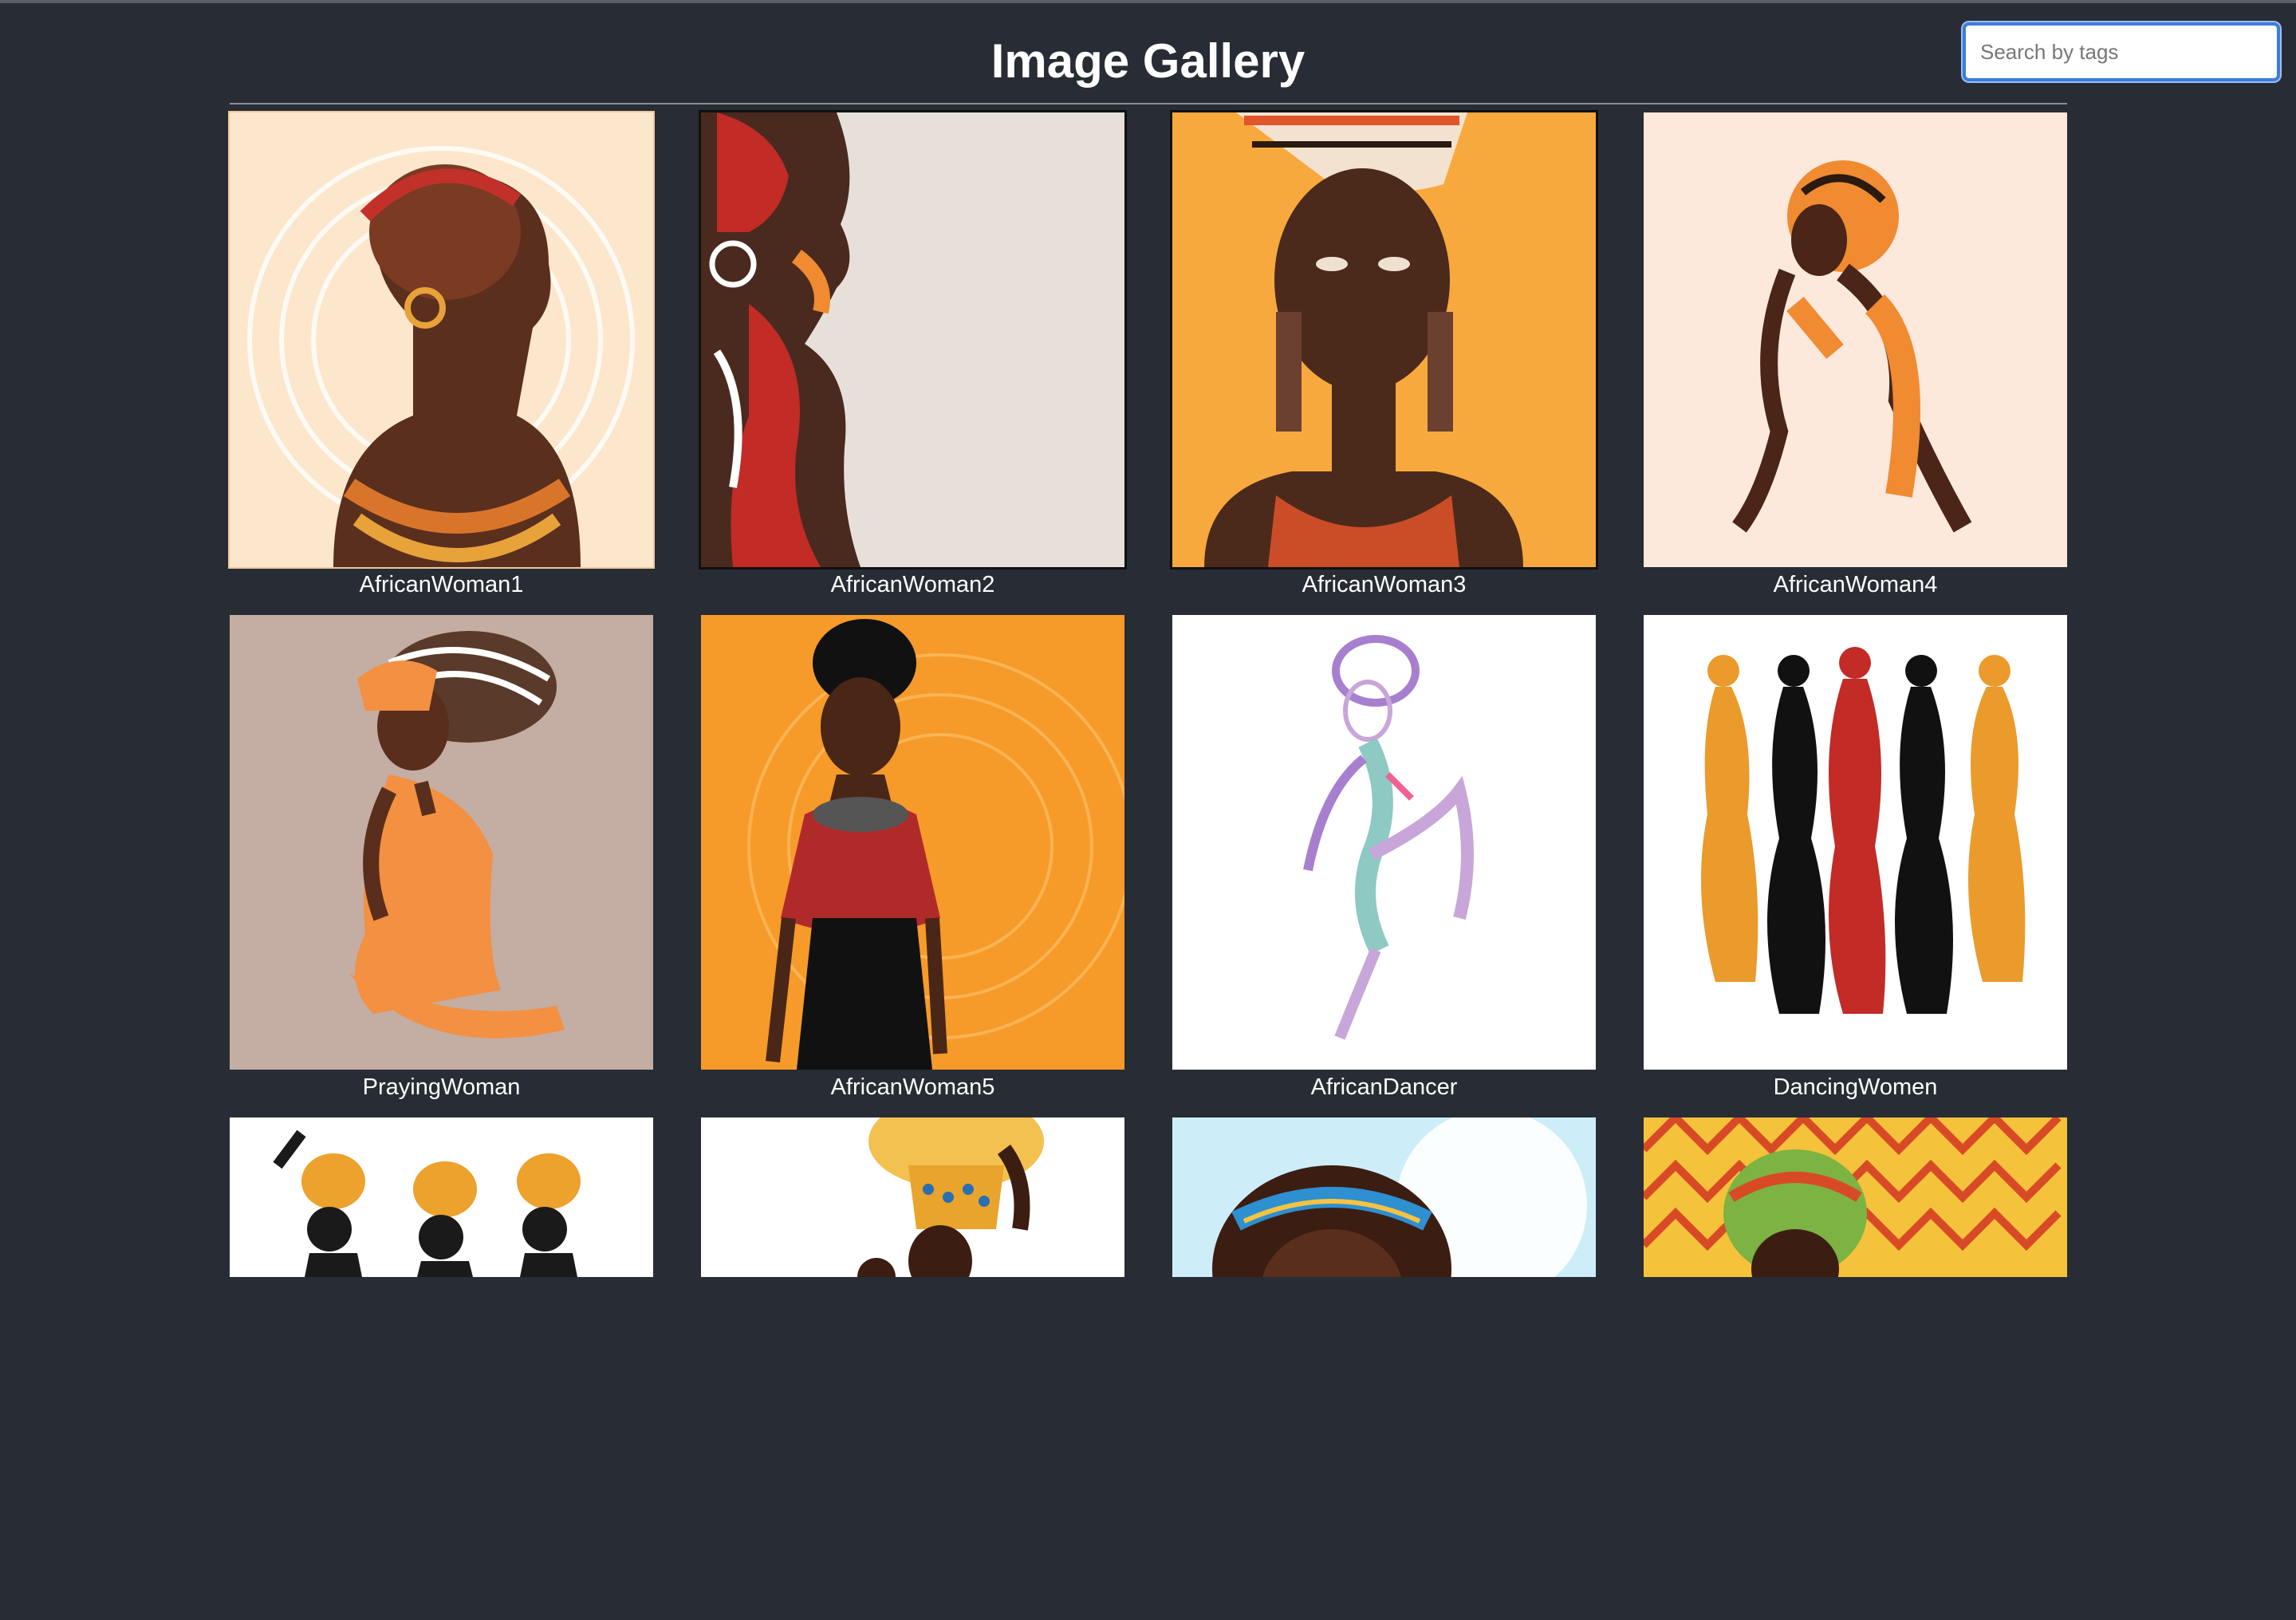 Image resolution: width=2296 pixels, height=1620 pixels. I want to click on dancing-women-silhouettes-illustration, so click(1855, 842).